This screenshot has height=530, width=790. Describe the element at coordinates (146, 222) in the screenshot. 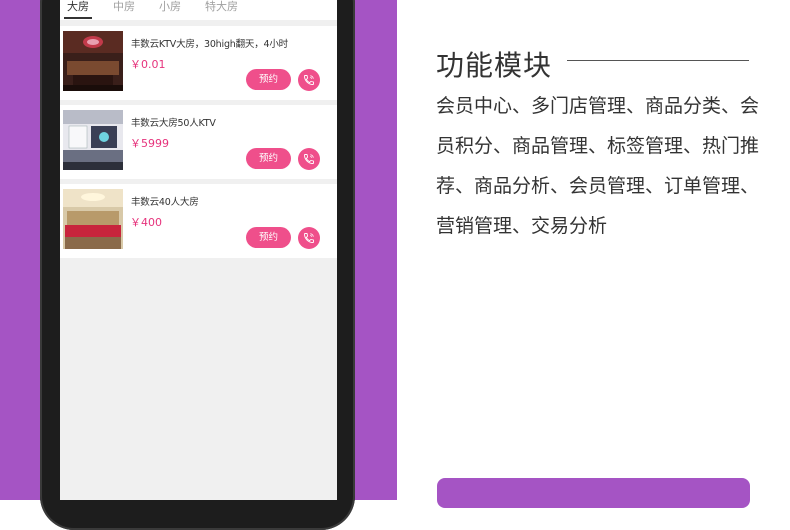

I see `room-price: ￥400` at that location.